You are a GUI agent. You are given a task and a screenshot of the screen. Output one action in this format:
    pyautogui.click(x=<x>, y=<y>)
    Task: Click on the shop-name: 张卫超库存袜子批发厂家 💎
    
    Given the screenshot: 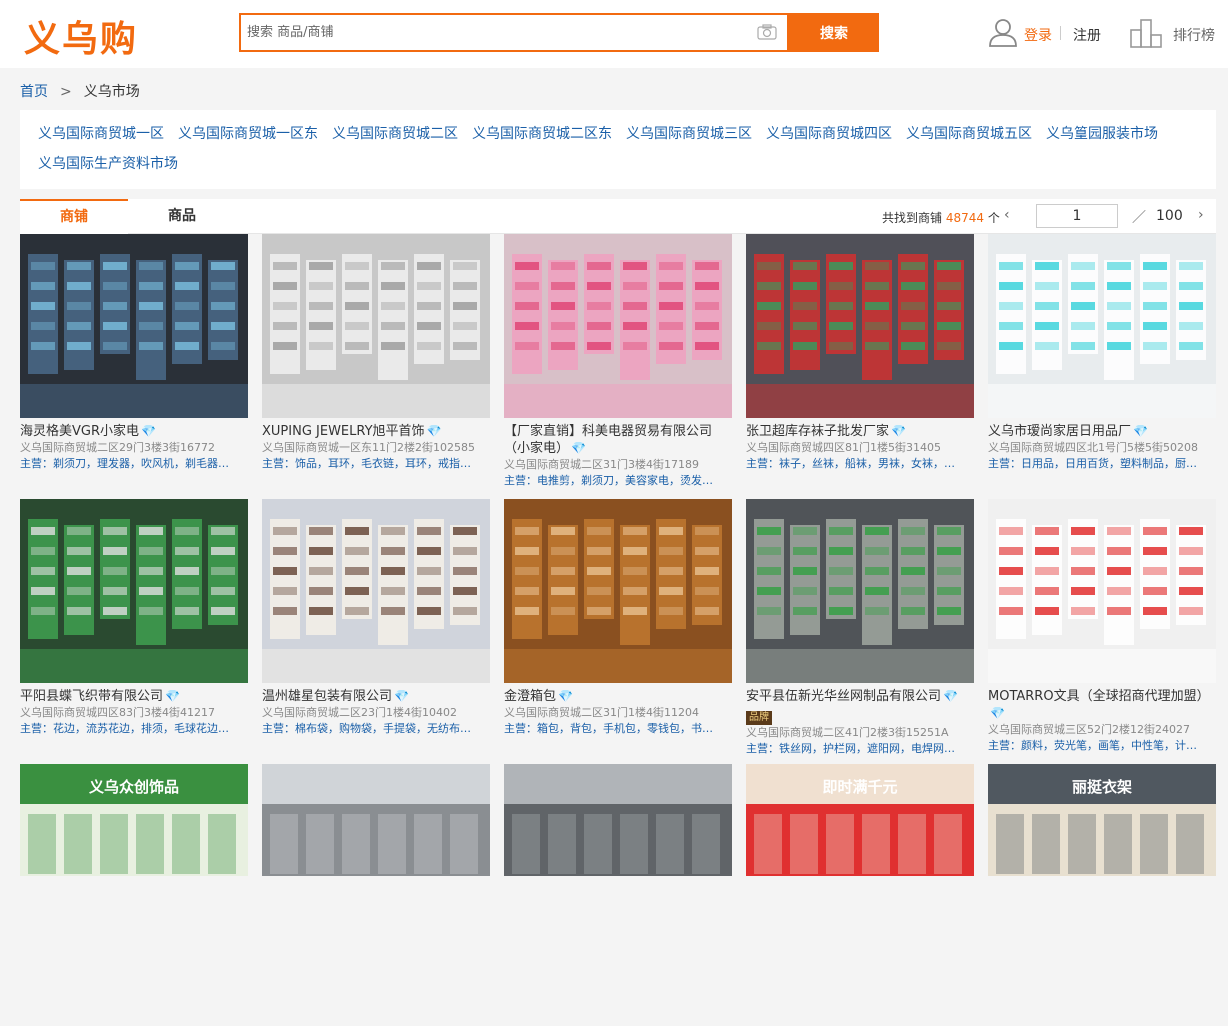 What is the action you would take?
    pyautogui.click(x=860, y=431)
    